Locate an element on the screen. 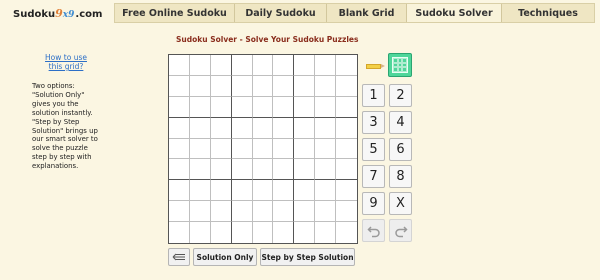 Image resolution: width=600 pixels, height=280 pixels. num-5-button: 5 is located at coordinates (373, 149).